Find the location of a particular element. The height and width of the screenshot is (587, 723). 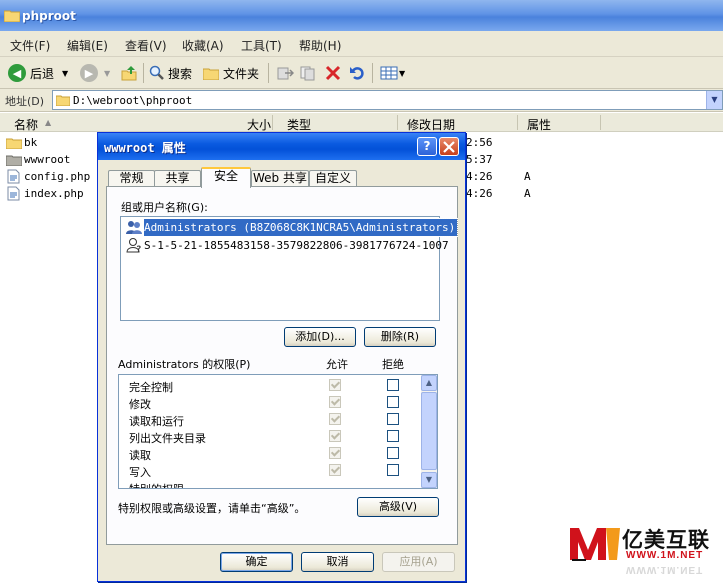

menu-tools: 工具(T) is located at coordinates (261, 45).